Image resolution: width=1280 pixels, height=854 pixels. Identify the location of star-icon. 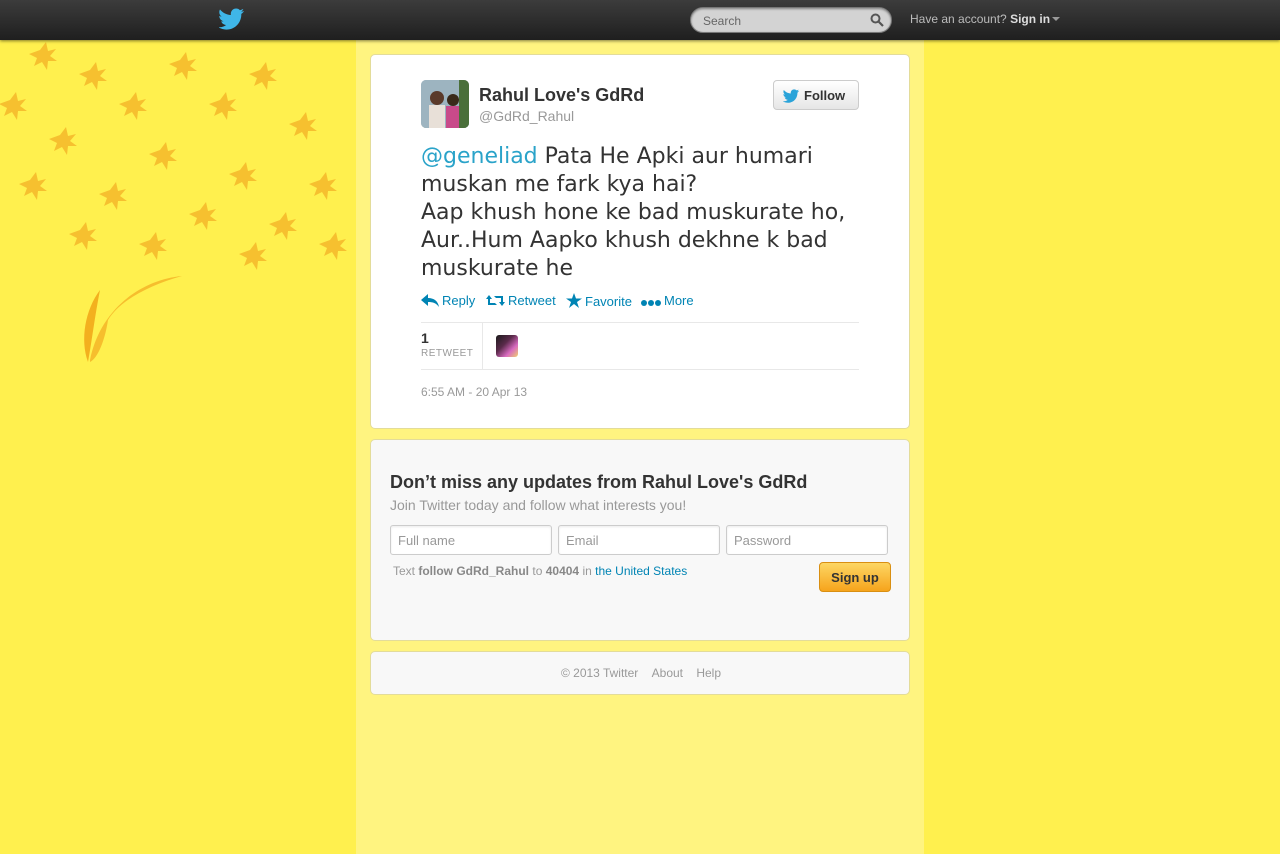
(574, 300).